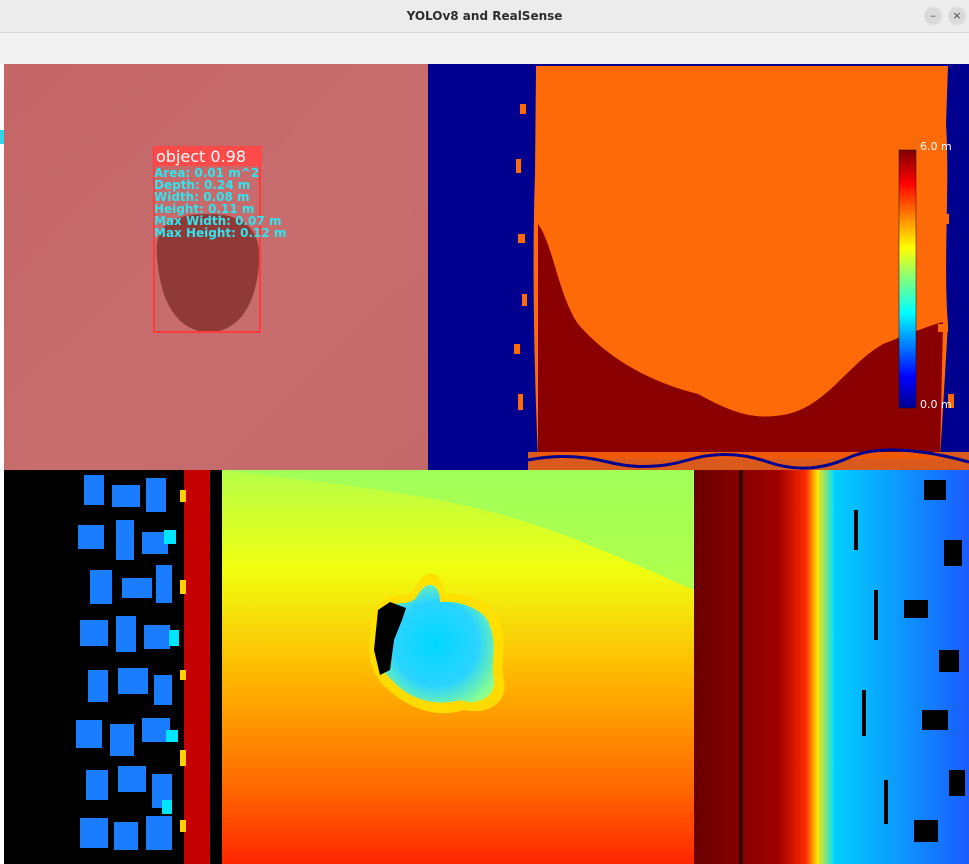 Image resolution: width=969 pixels, height=864 pixels. Describe the element at coordinates (741, 667) in the screenshot. I see `right-crack` at that location.